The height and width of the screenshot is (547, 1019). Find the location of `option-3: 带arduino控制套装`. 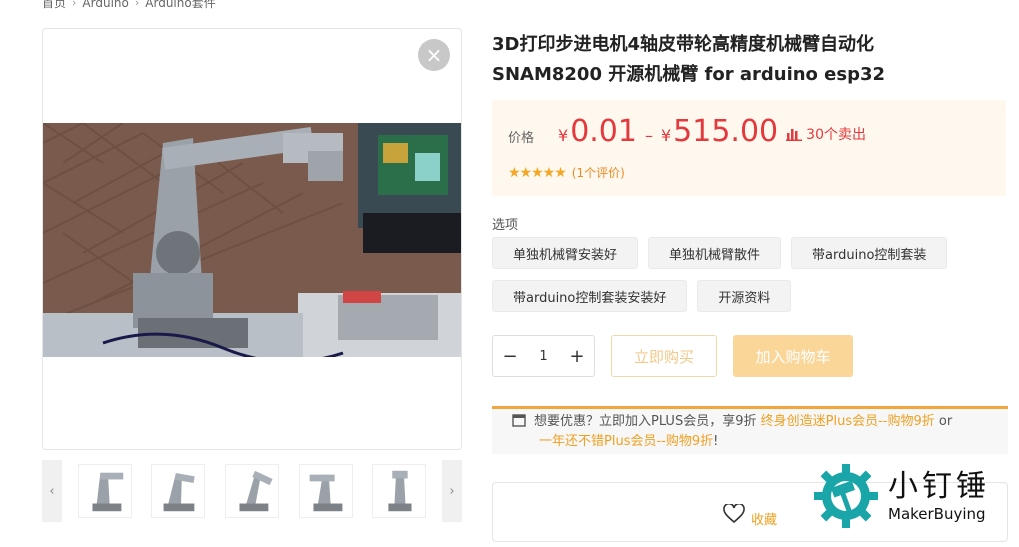

option-3: 带arduino控制套装 is located at coordinates (869, 253).